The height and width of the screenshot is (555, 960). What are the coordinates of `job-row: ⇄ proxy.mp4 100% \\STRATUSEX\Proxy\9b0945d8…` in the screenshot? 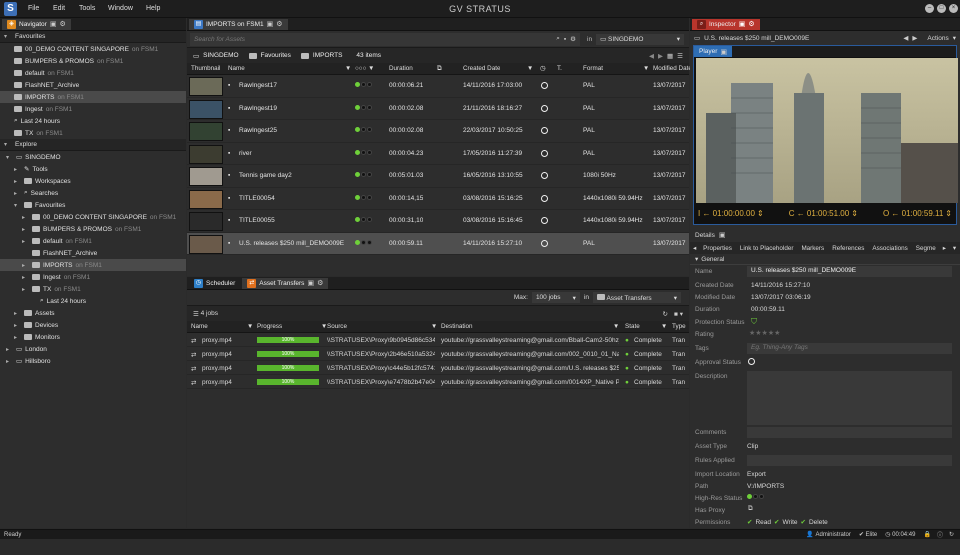 It's located at (438, 340).